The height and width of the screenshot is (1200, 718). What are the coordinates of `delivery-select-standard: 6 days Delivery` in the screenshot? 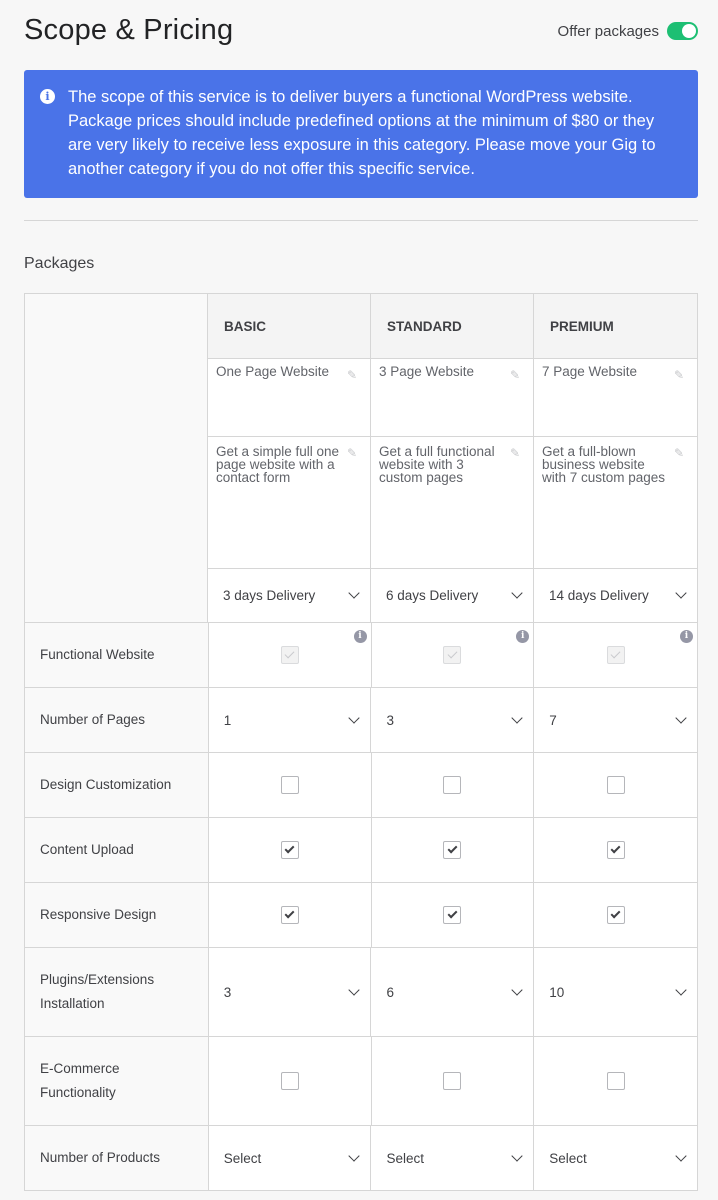 It's located at (452, 596).